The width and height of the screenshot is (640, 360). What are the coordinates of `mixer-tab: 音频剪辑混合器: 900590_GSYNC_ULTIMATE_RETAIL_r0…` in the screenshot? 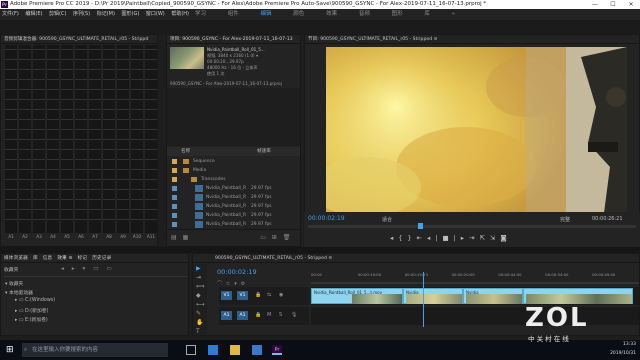 It's located at (79, 39).